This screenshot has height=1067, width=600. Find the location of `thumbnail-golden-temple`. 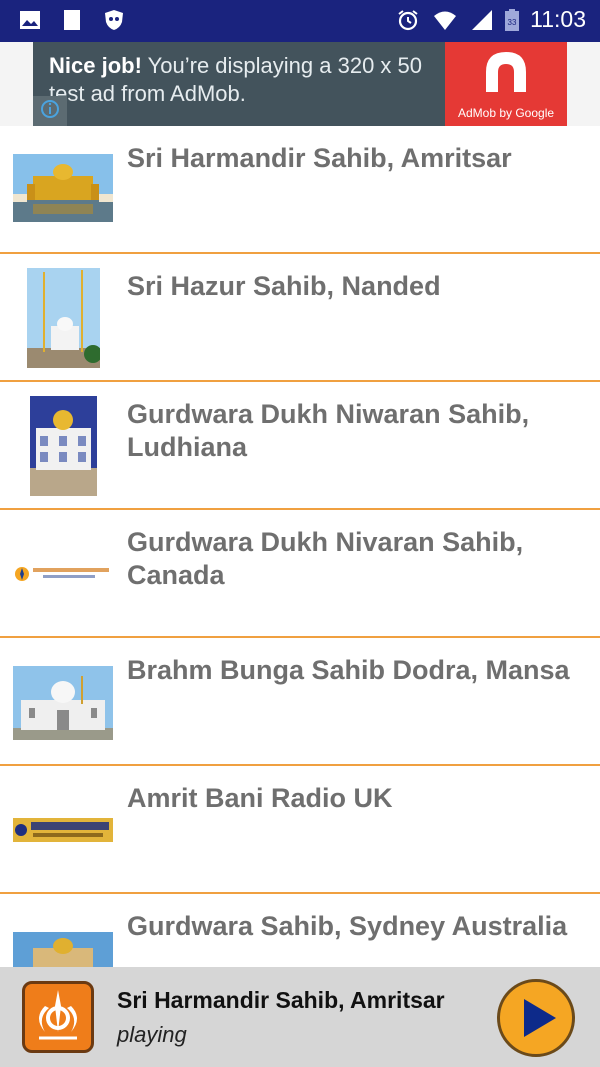

thumbnail-golden-temple is located at coordinates (63, 188).